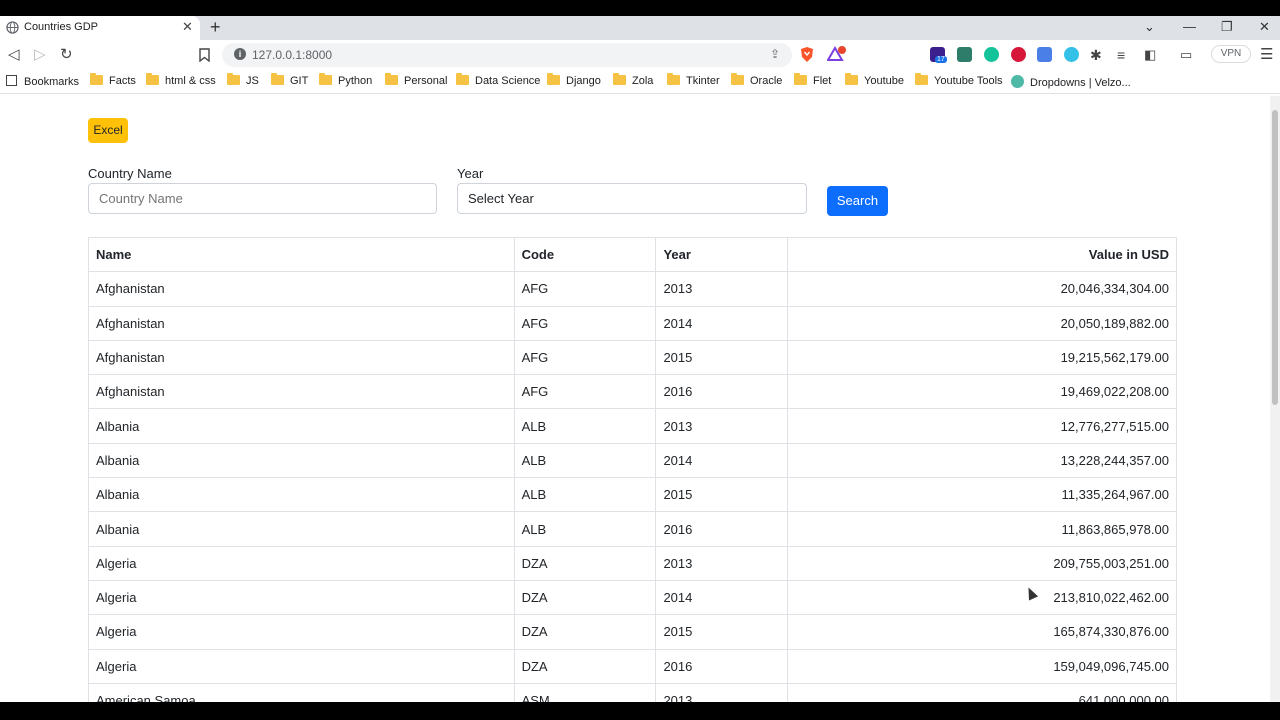 This screenshot has width=1280, height=720. What do you see at coordinates (756, 80) in the screenshot?
I see `bookmark-oracle: Oracle` at bounding box center [756, 80].